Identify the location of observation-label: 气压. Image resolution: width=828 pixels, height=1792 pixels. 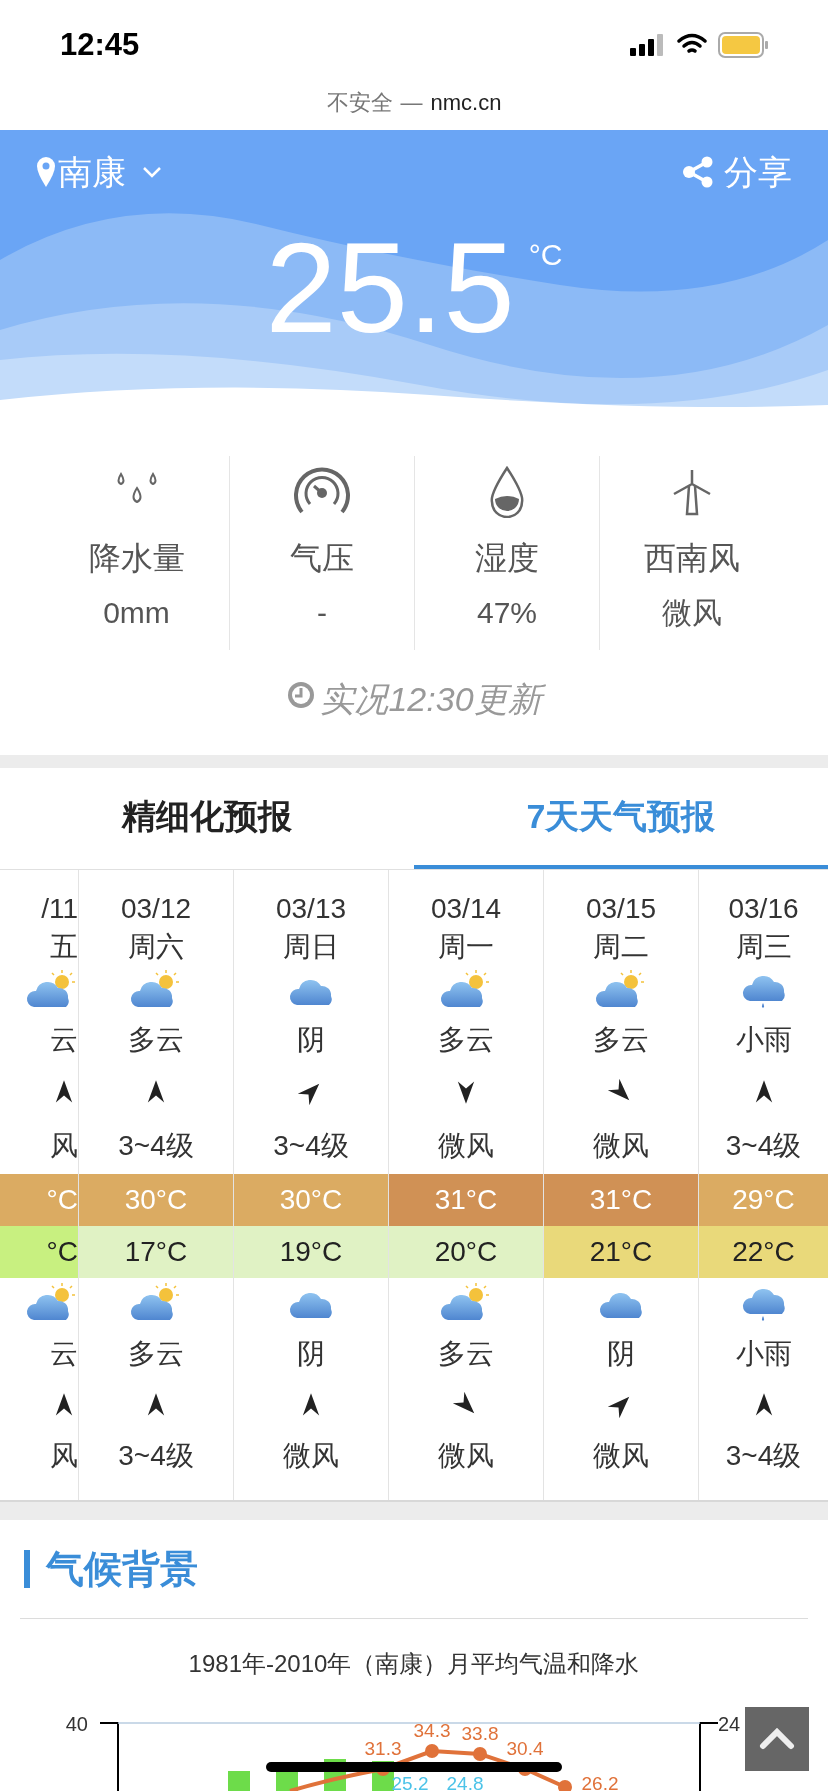
(322, 558).